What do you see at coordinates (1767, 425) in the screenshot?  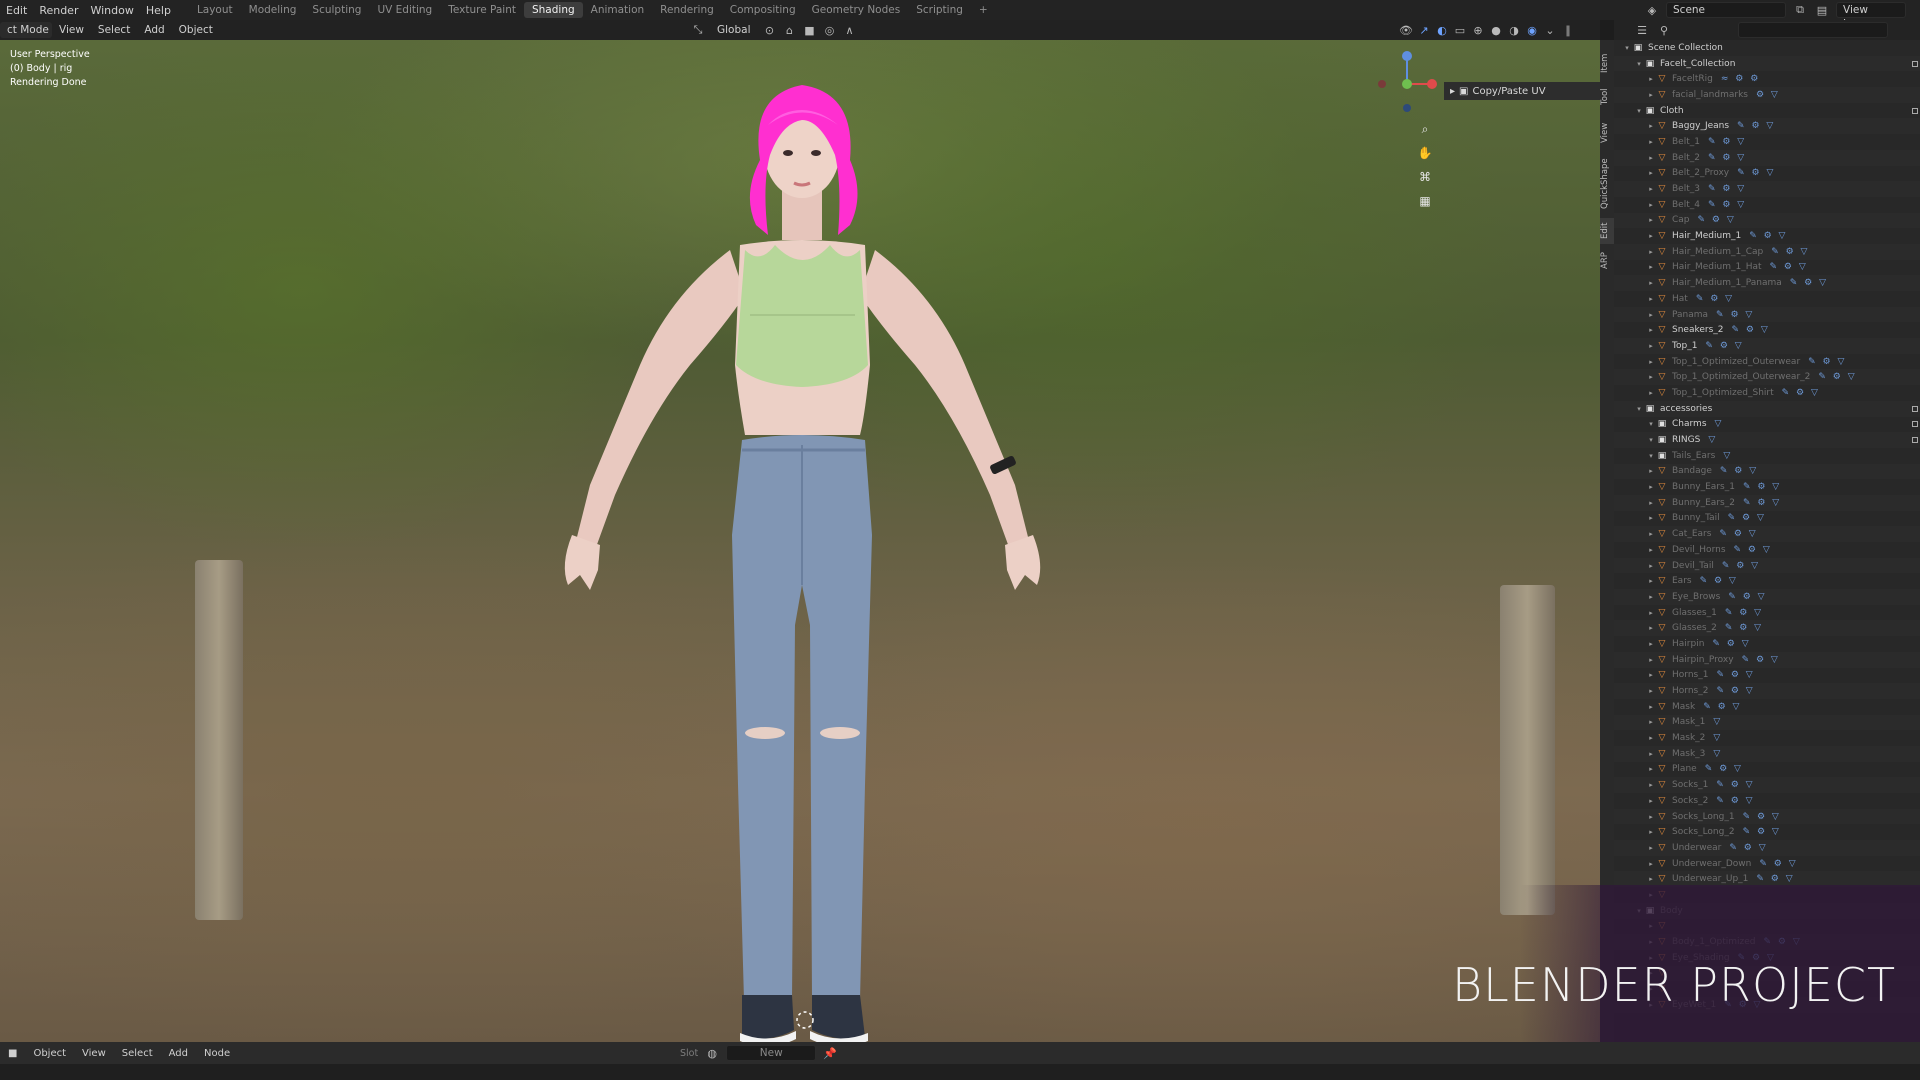 I see `outliner-collection-row: ▾ ▣ Charms ▽` at bounding box center [1767, 425].